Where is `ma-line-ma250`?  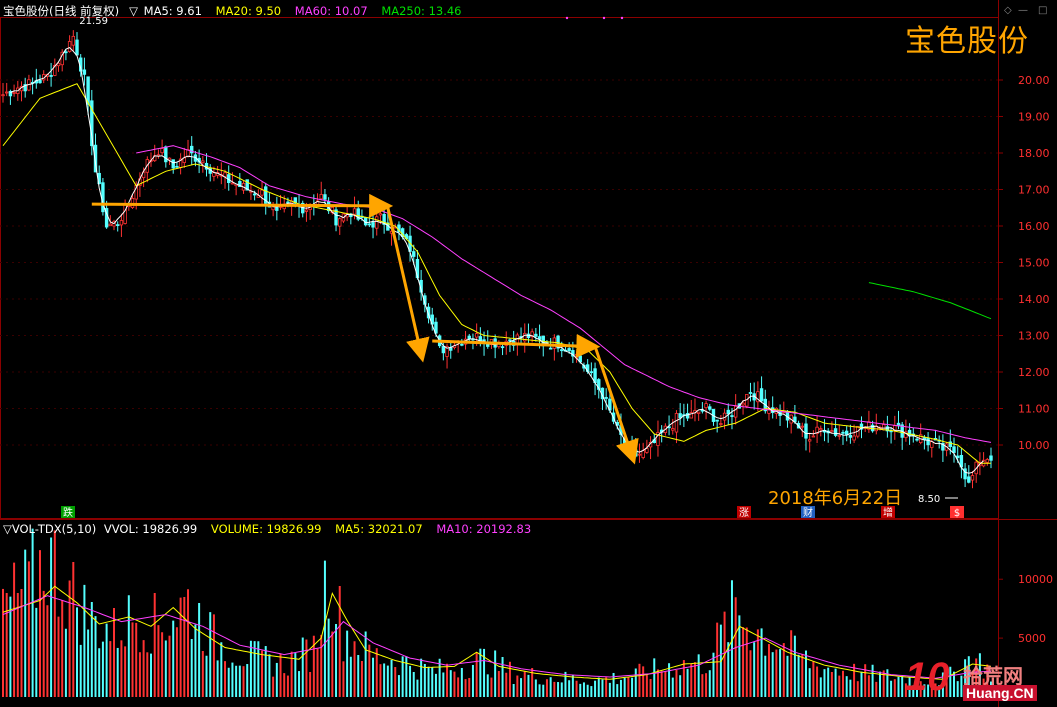
ma-line-ma250 is located at coordinates (930, 301).